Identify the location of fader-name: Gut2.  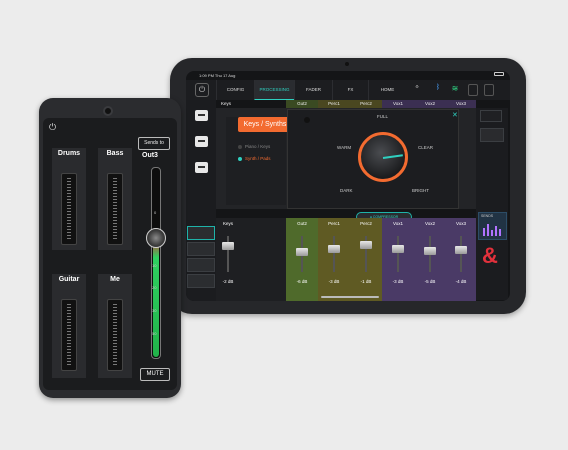
(302, 223).